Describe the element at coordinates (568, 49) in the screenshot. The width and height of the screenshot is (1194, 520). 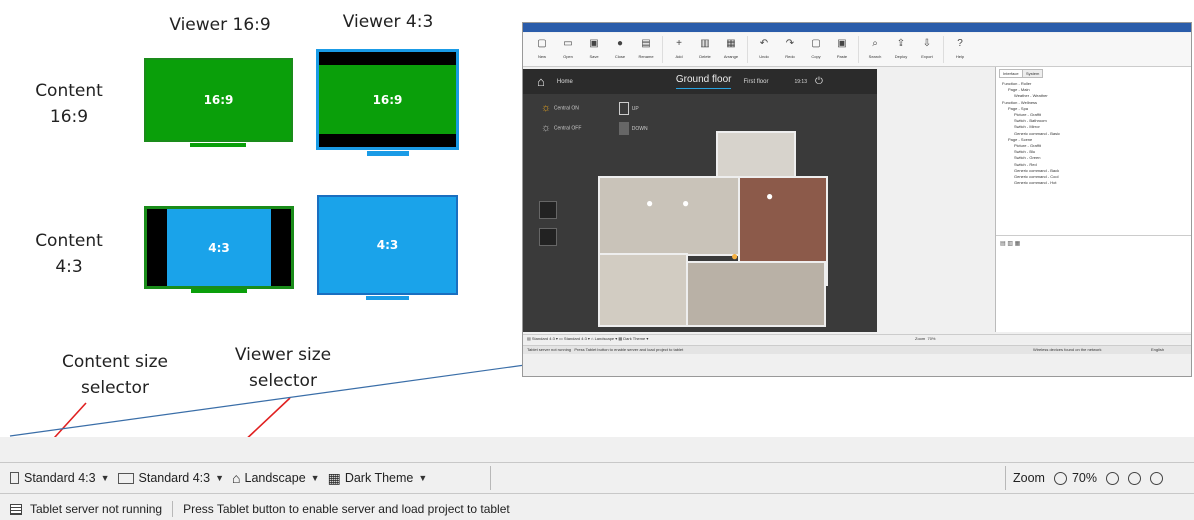
I see `ribbon-button: ▭ Open` at that location.